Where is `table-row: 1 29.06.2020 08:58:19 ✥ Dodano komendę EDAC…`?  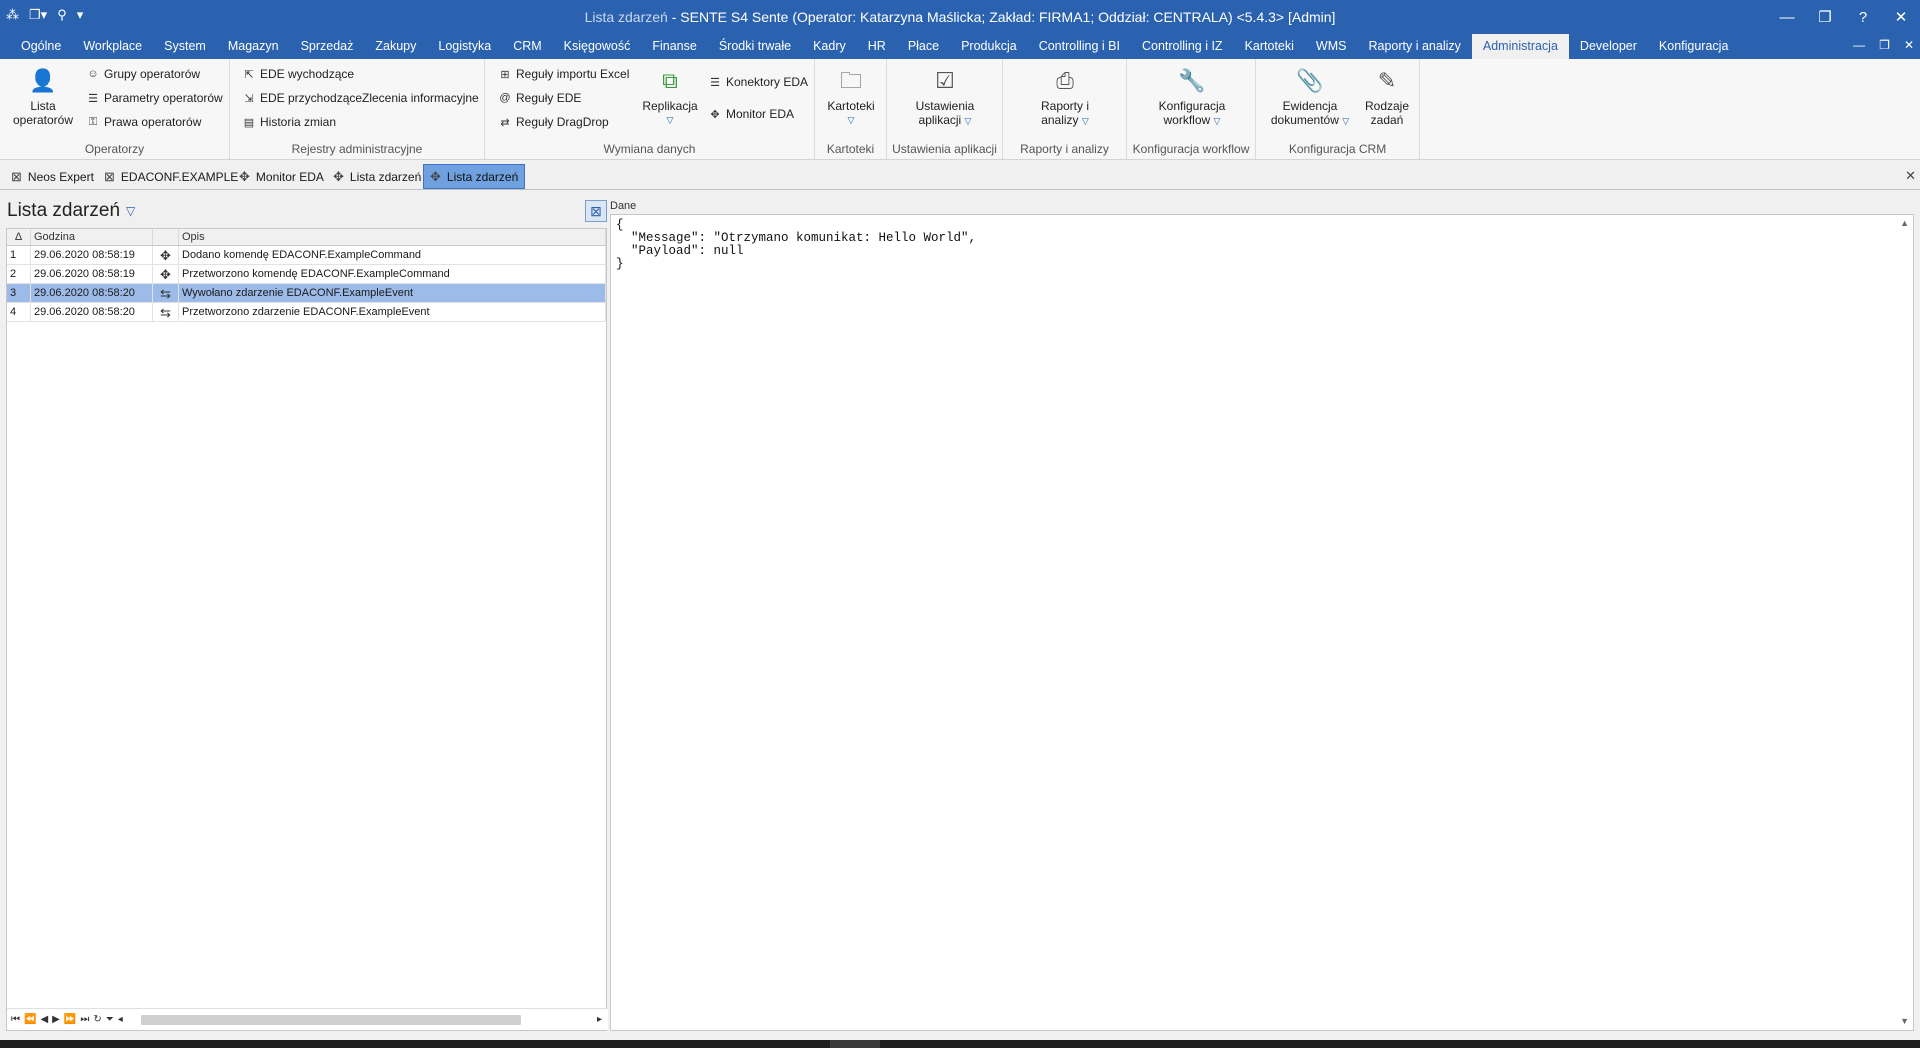
table-row: 1 29.06.2020 08:58:19 ✥ Dodano komendę EDAC… is located at coordinates (306, 255).